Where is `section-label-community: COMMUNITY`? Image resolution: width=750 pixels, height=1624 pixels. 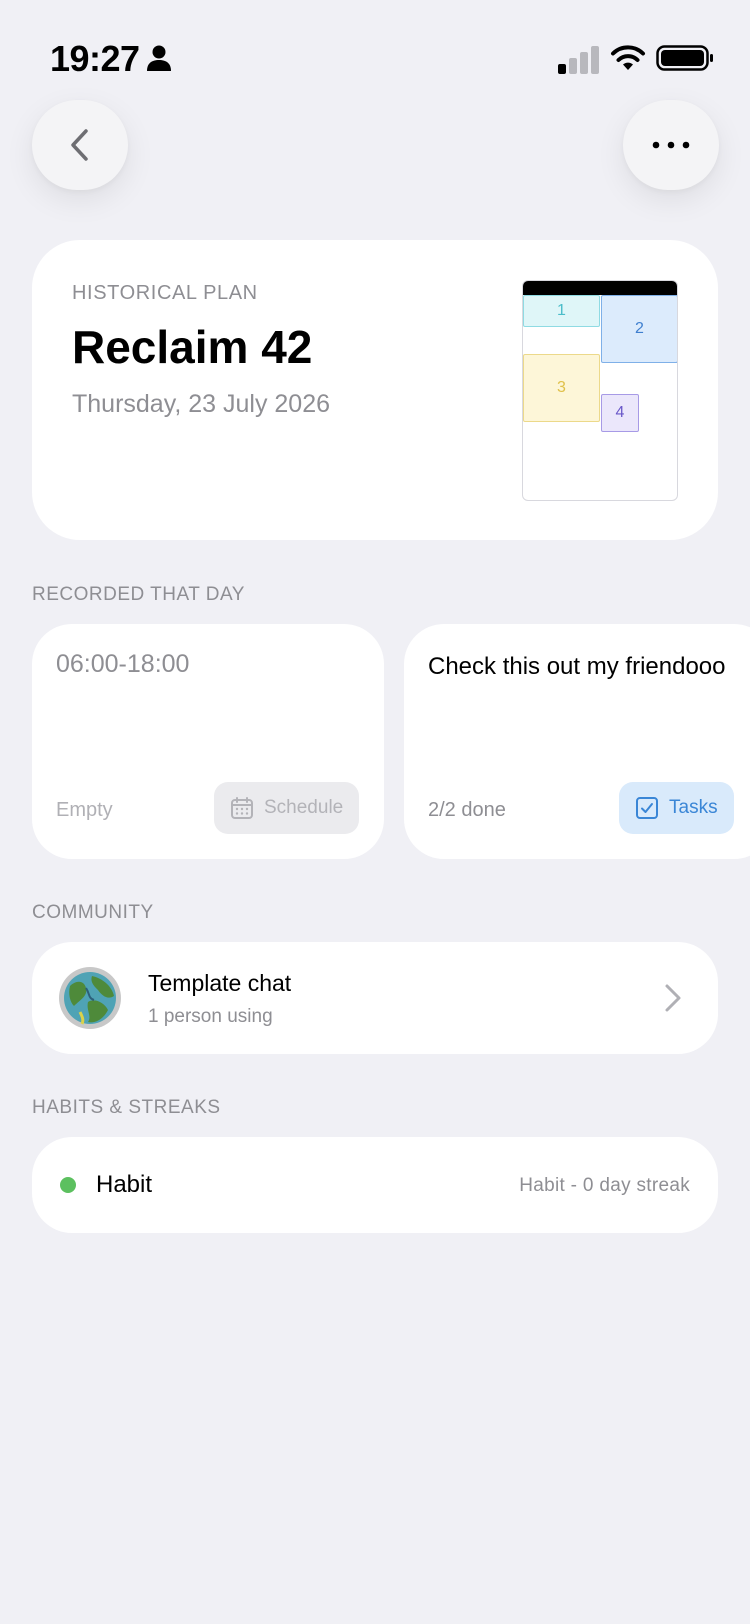
section-label-community: COMMUNITY is located at coordinates (93, 912).